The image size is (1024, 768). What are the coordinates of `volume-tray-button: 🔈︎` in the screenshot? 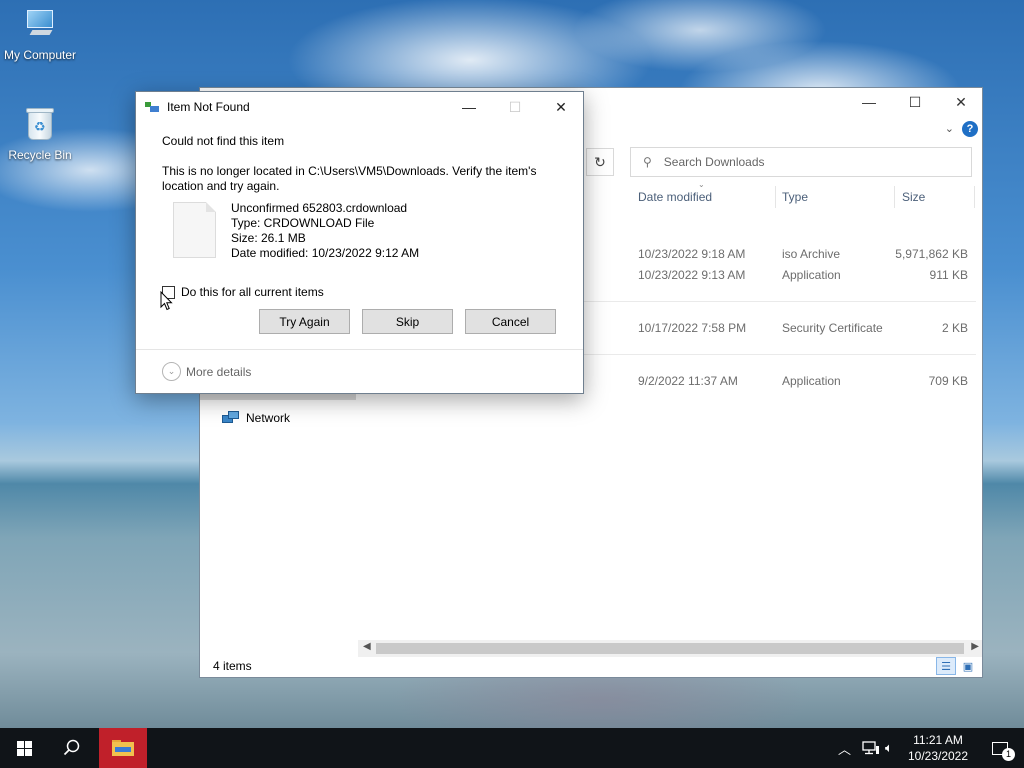 It's located at (889, 748).